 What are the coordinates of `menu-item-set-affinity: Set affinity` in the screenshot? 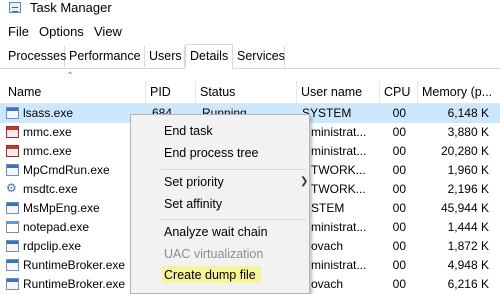 It's located at (220, 204).